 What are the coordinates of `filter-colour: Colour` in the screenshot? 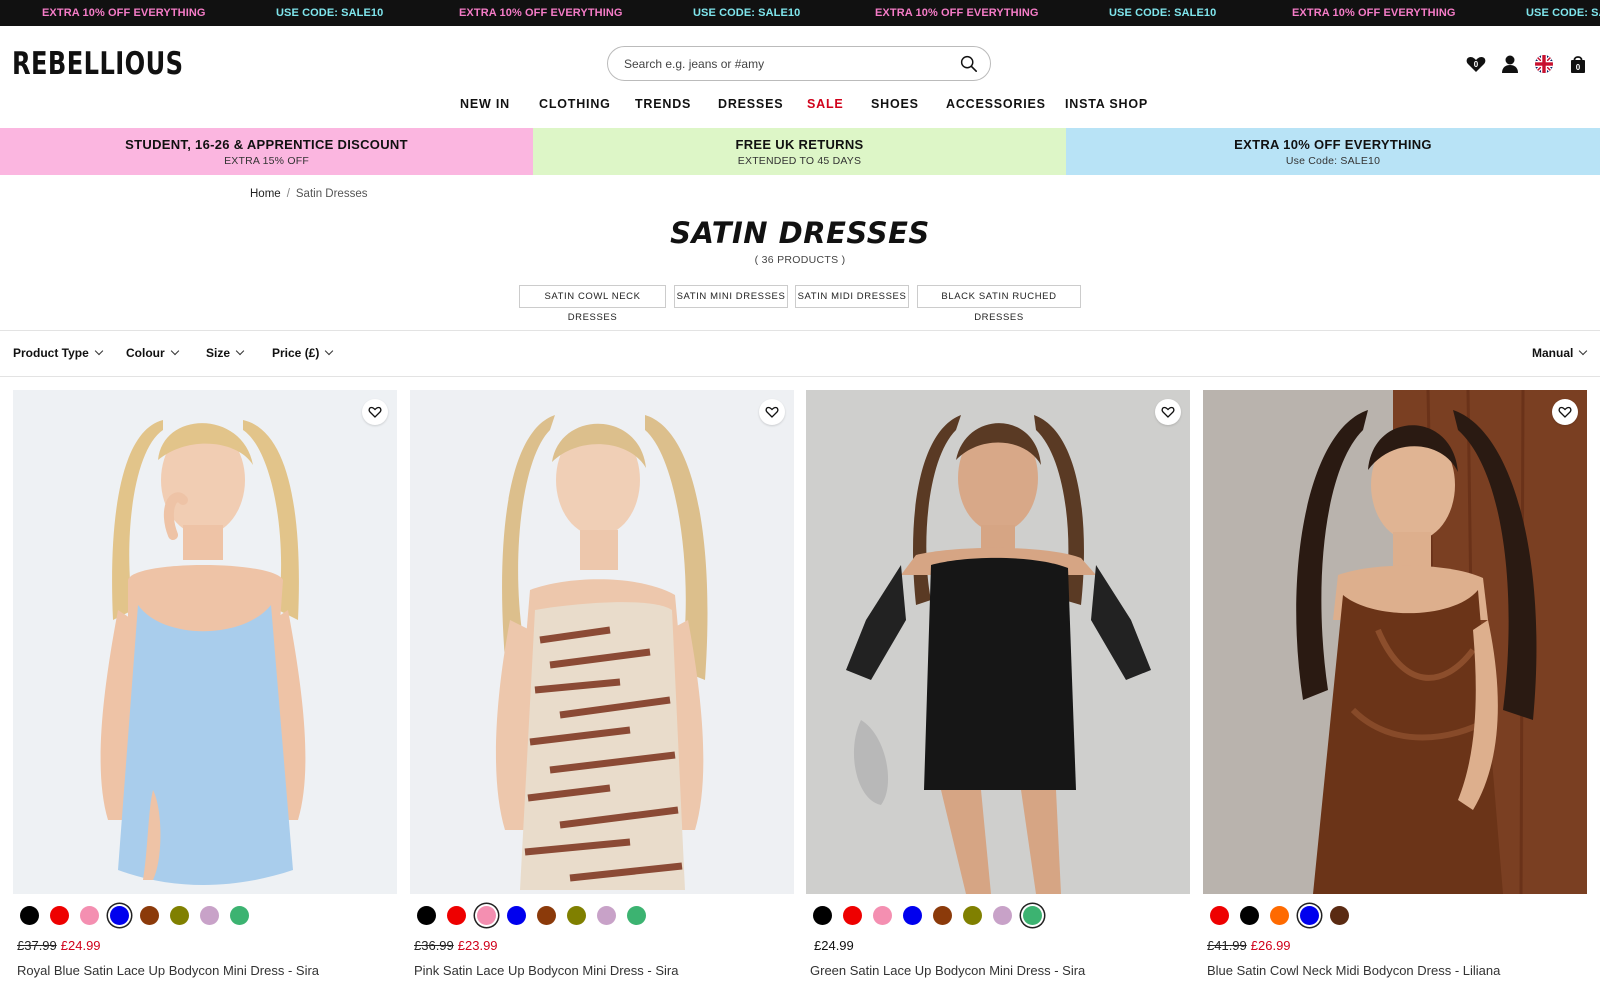 It's located at (152, 353).